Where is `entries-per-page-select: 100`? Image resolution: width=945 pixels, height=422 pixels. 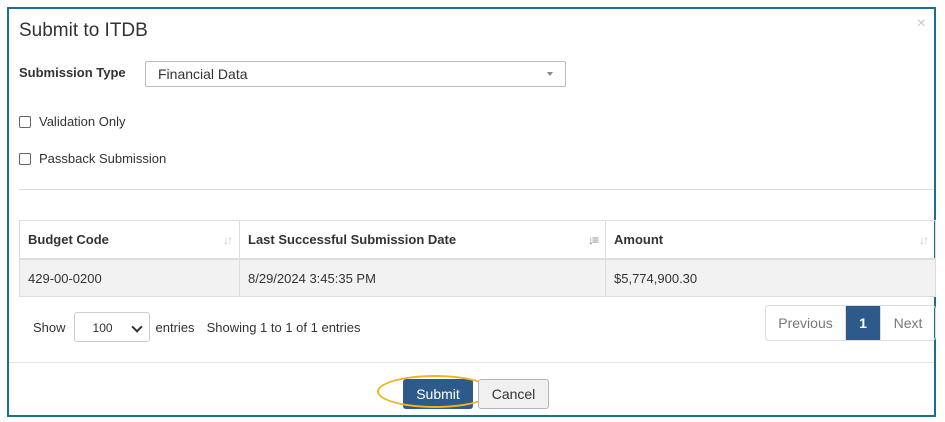 entries-per-page-select: 100 is located at coordinates (111, 327).